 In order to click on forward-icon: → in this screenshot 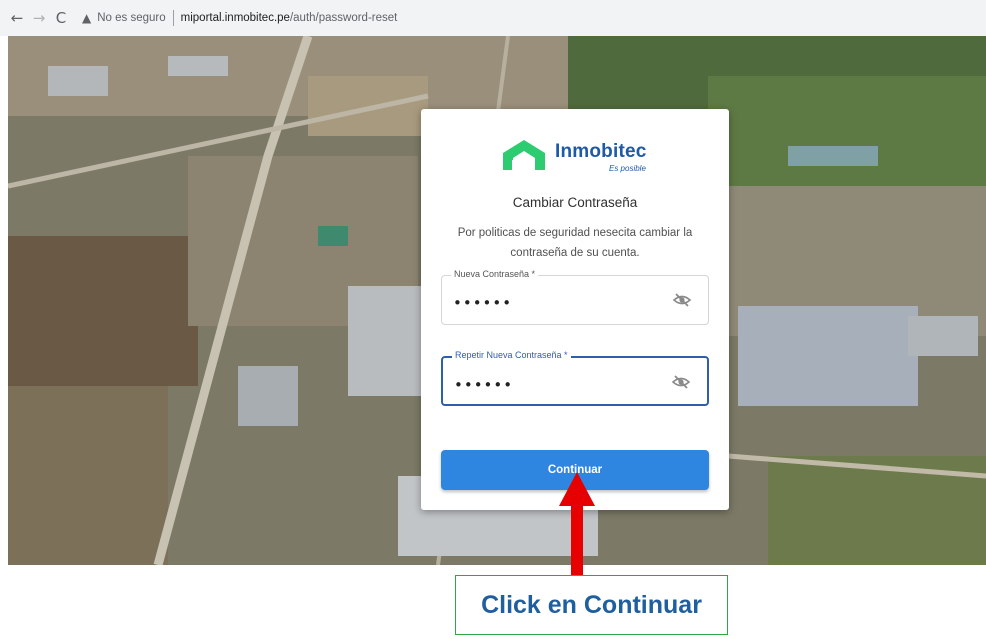, I will do `click(39, 18)`.